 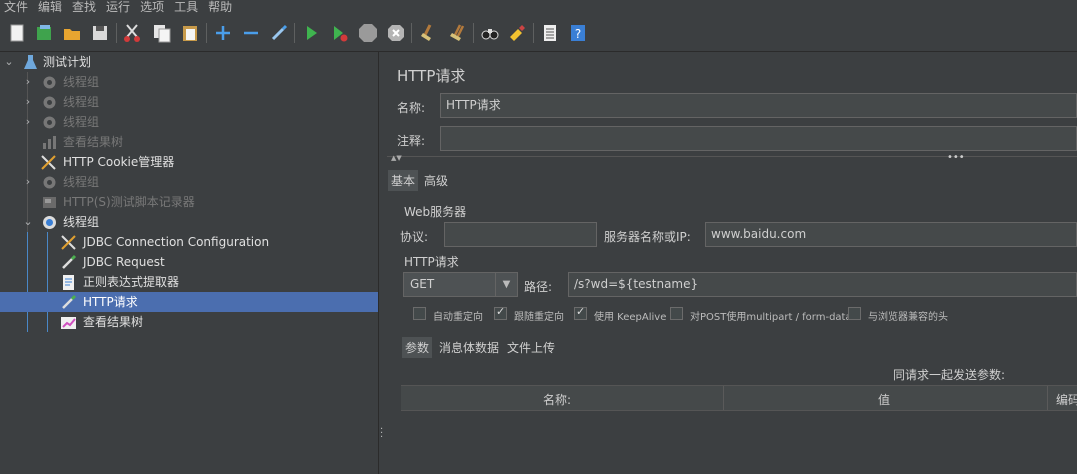 What do you see at coordinates (396, 33) in the screenshot?
I see `shutdown-icon` at bounding box center [396, 33].